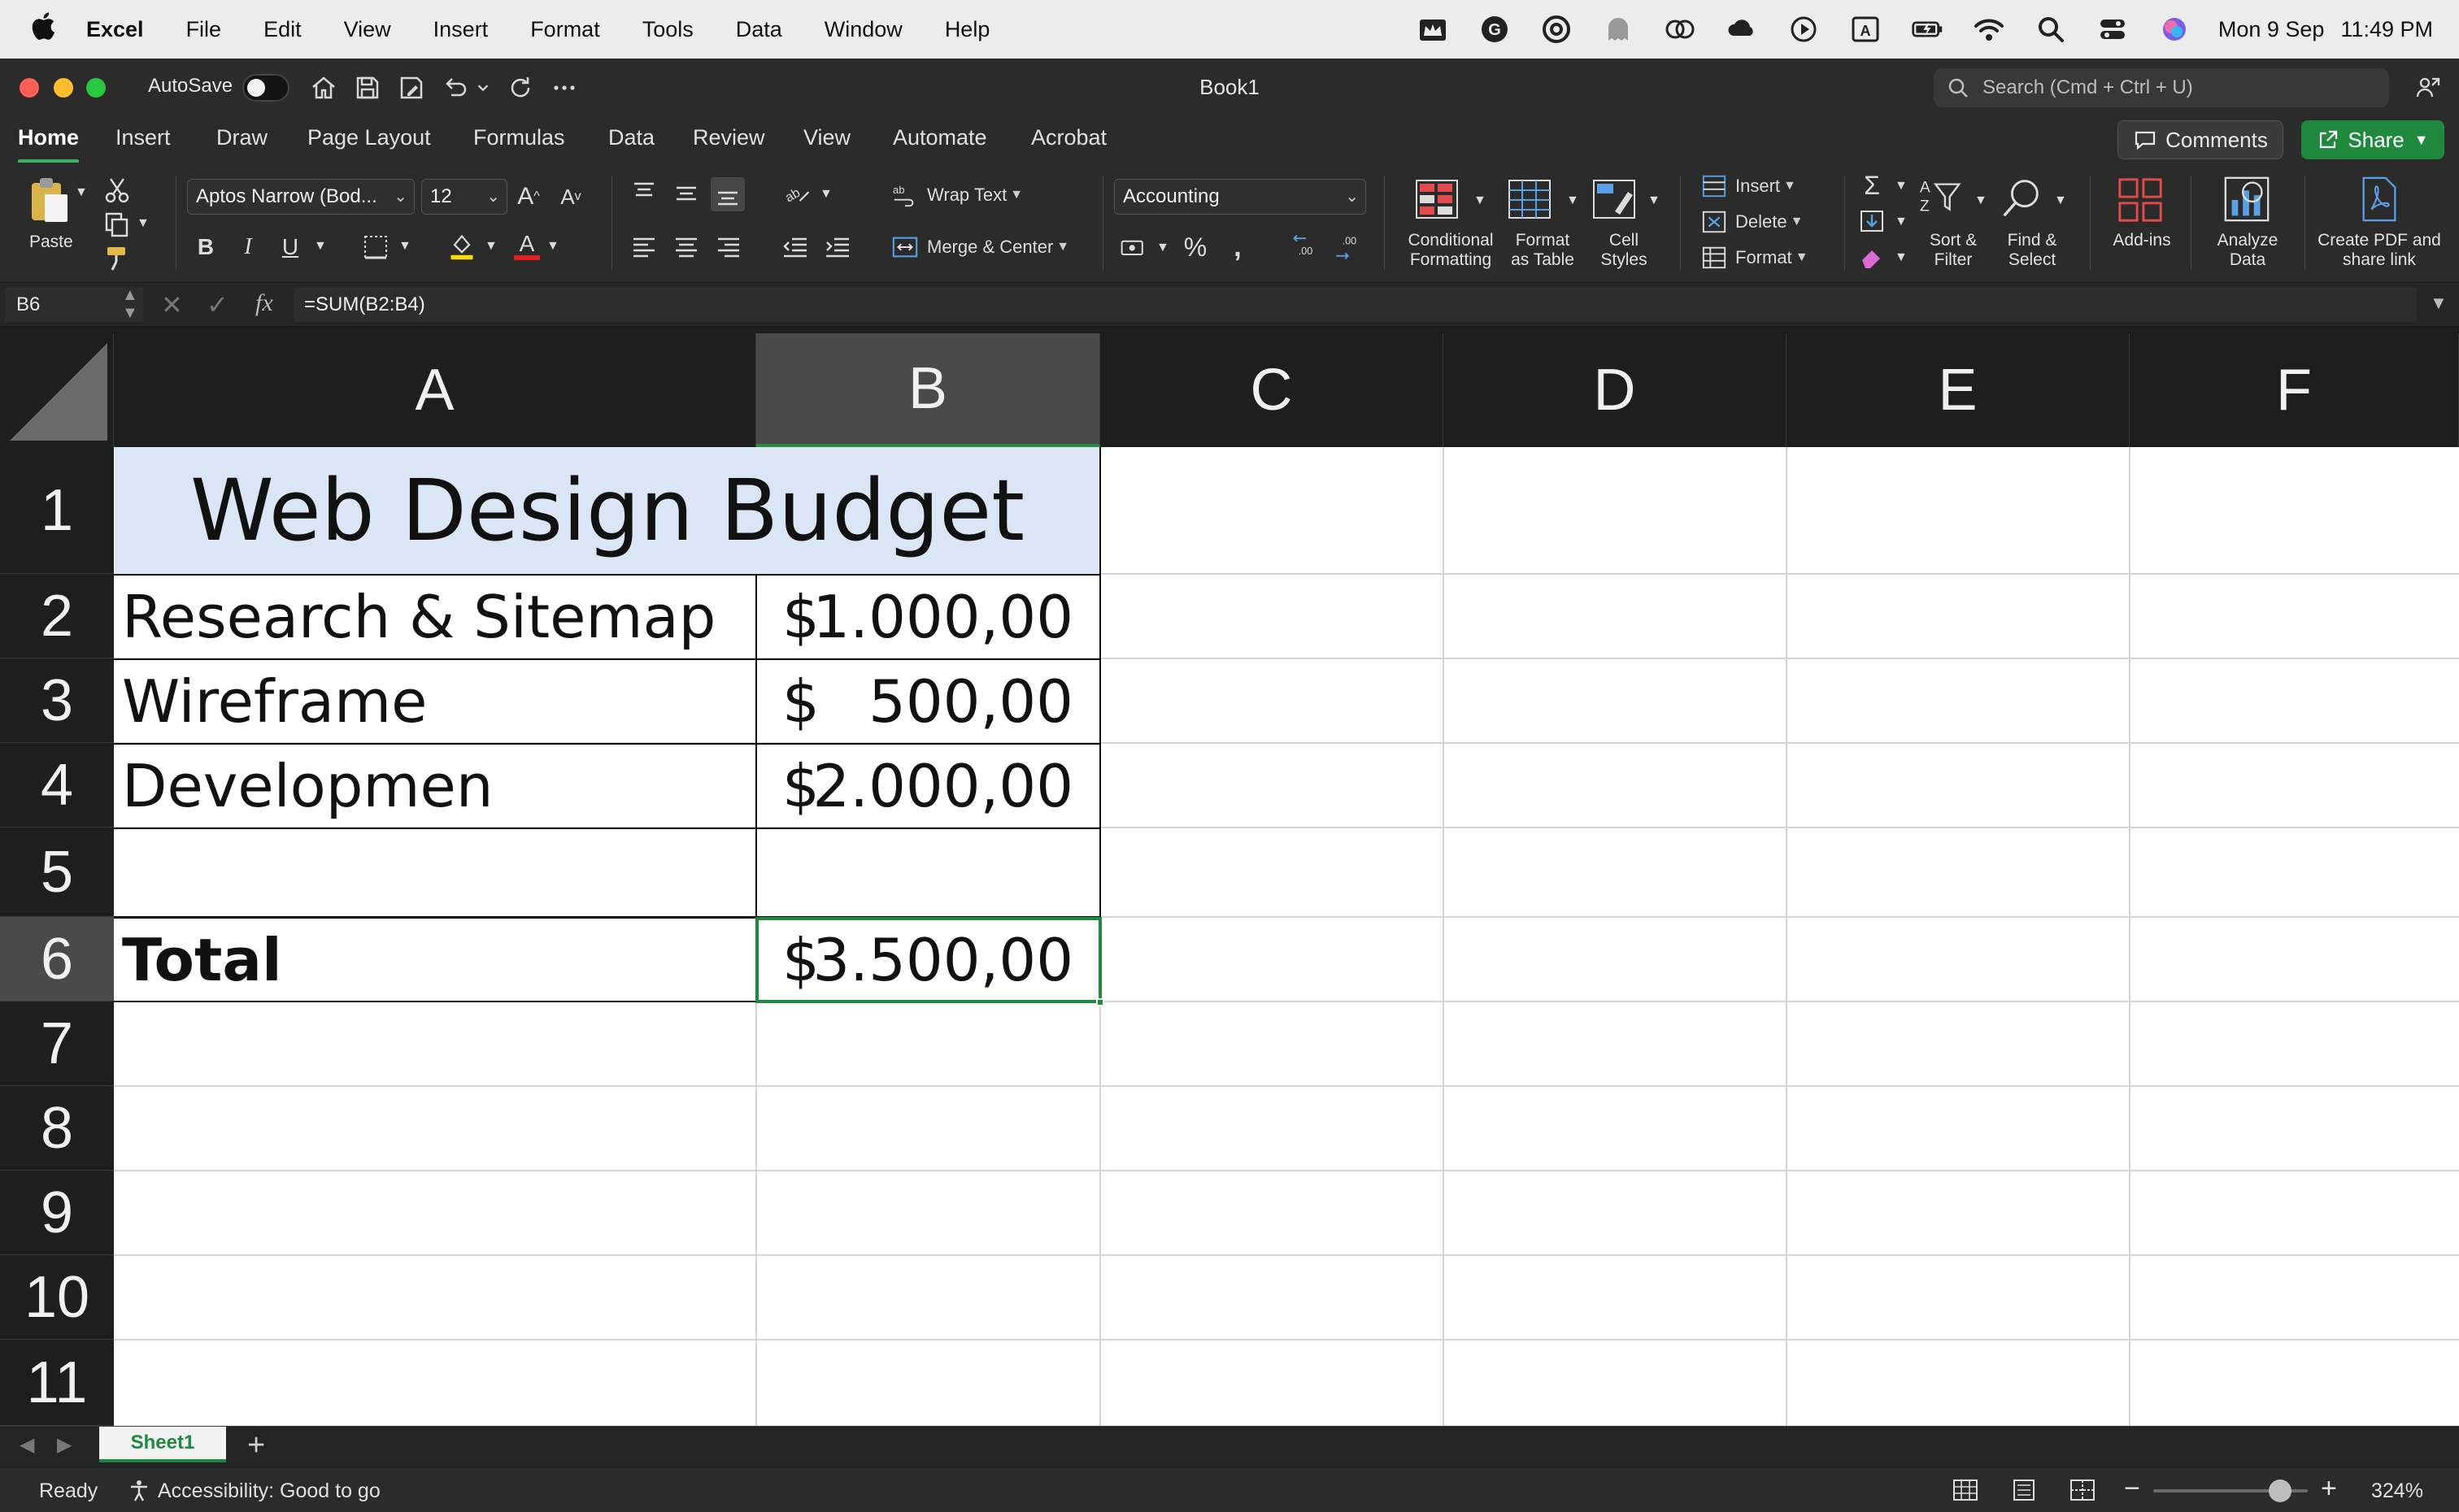 The image size is (2459, 1512). What do you see at coordinates (57, 700) in the screenshot?
I see `row-header-3: 3` at bounding box center [57, 700].